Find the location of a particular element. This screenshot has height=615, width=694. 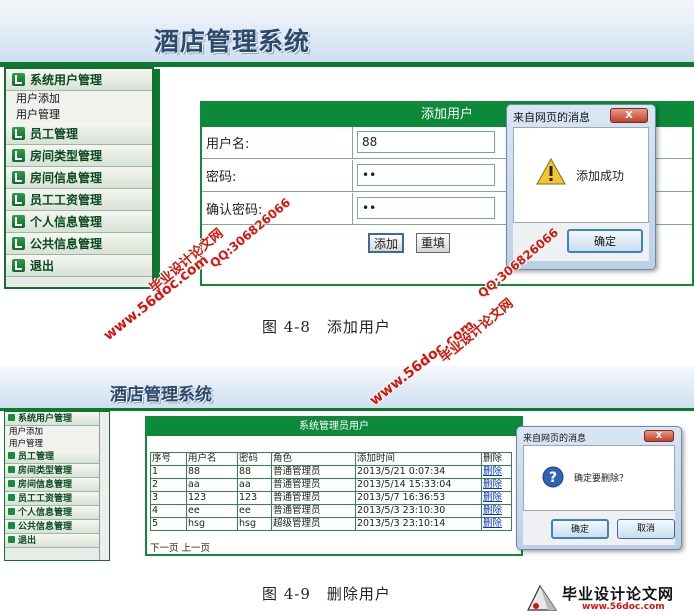

logo-icon is located at coordinates (542, 597).